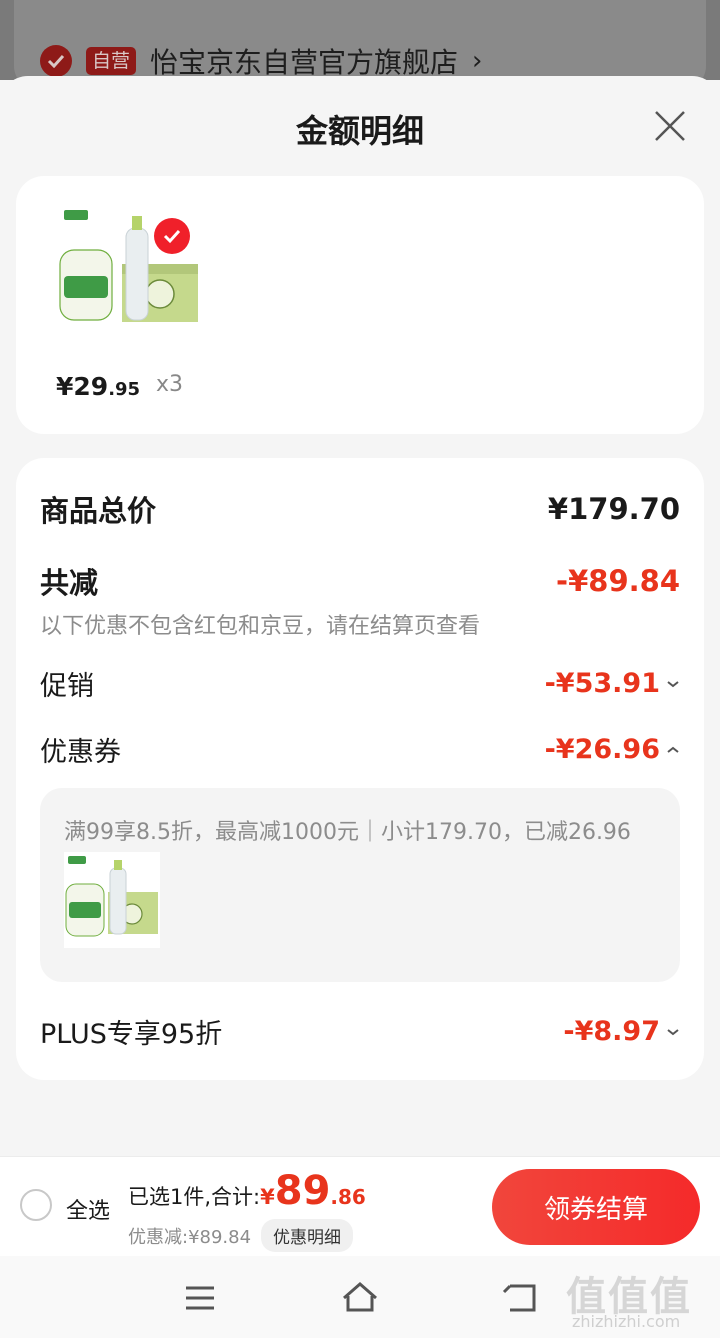 The image size is (720, 1338). Describe the element at coordinates (112, 900) in the screenshot. I see `coupon-product-thumbnail` at that location.